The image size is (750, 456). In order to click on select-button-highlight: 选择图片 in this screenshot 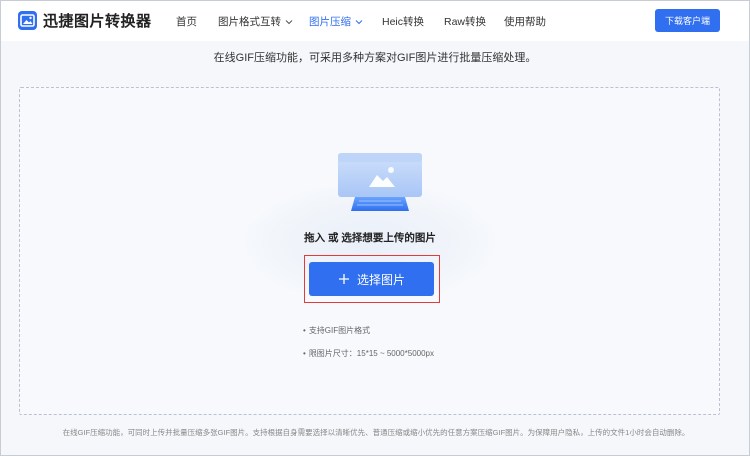, I will do `click(372, 279)`.